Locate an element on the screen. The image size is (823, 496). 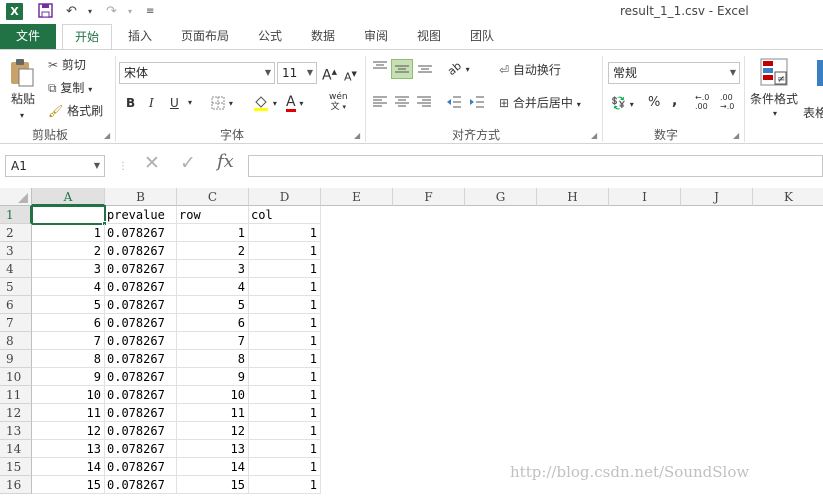
bottom-align-icon is located at coordinates (425, 69).